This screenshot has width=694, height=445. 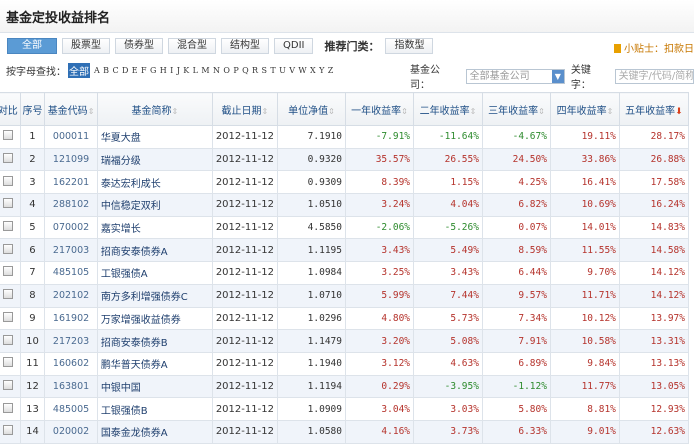 What do you see at coordinates (282, 70) in the screenshot?
I see `letter-u: U` at bounding box center [282, 70].